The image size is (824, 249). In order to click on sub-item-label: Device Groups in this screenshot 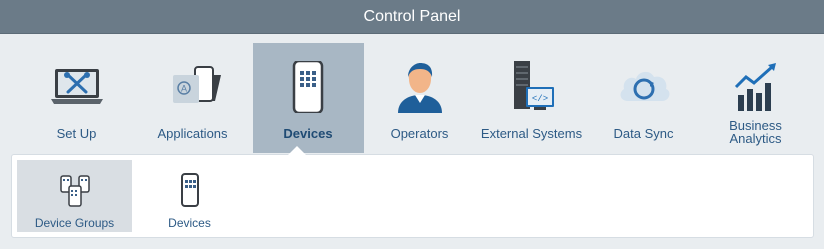, I will do `click(74, 223)`.